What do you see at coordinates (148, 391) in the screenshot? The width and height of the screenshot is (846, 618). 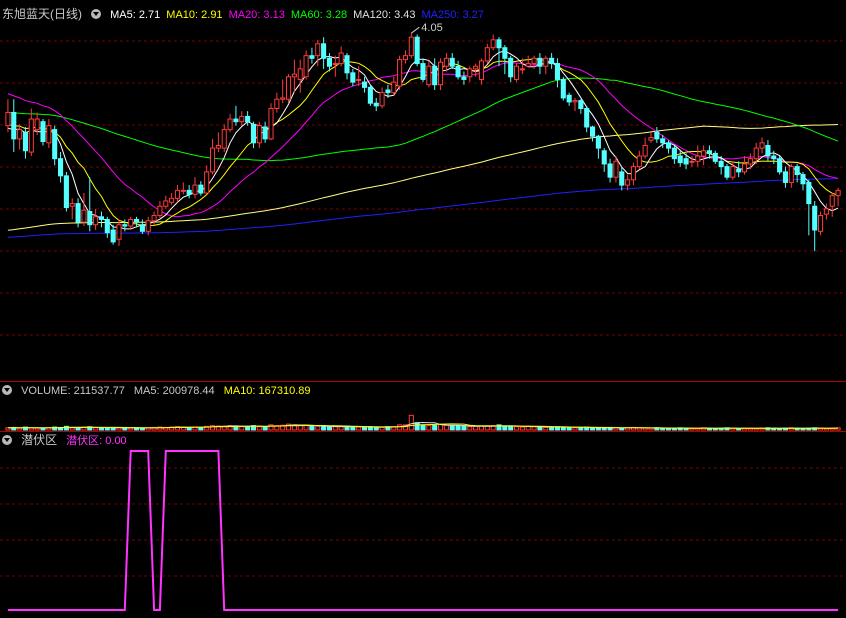 I see `volume-ma5-label: MA5:` at bounding box center [148, 391].